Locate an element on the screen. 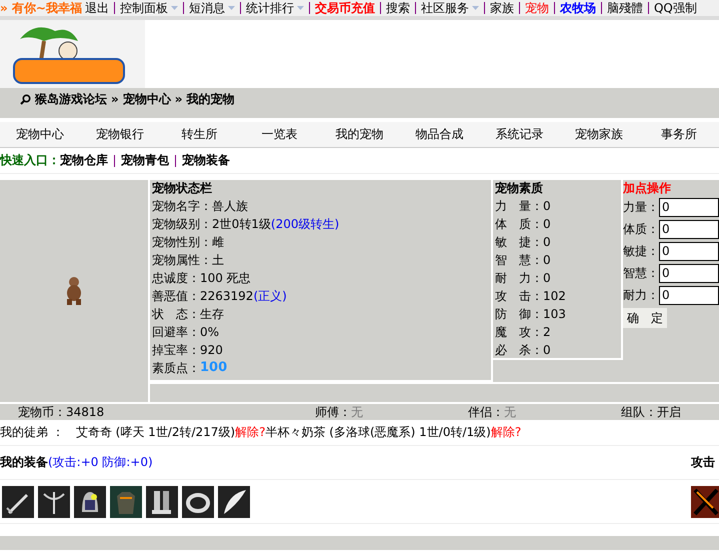 This screenshot has height=553, width=719. tab: 宠物中心 is located at coordinates (40, 134).